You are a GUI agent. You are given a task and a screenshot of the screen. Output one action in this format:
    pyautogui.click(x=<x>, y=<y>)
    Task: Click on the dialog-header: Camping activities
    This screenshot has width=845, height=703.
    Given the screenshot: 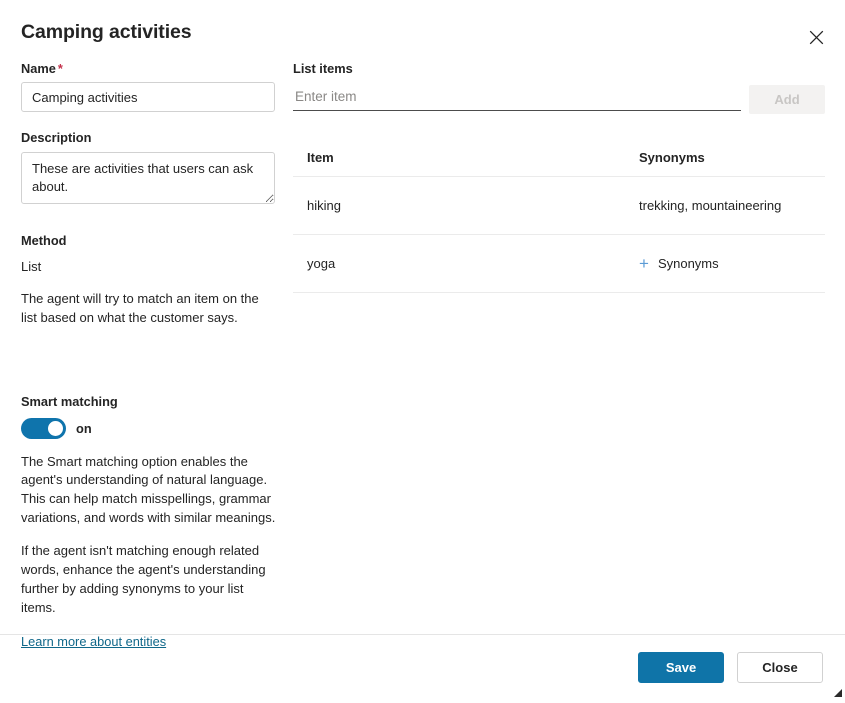 What is the action you would take?
    pyautogui.click(x=422, y=28)
    